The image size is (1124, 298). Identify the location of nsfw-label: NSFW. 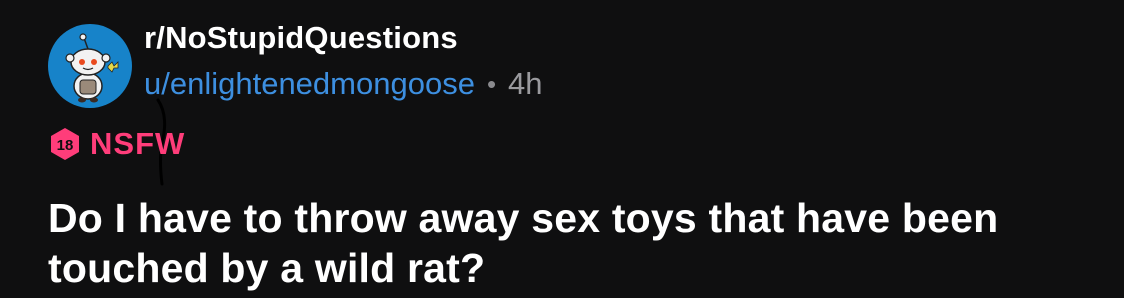
(138, 143).